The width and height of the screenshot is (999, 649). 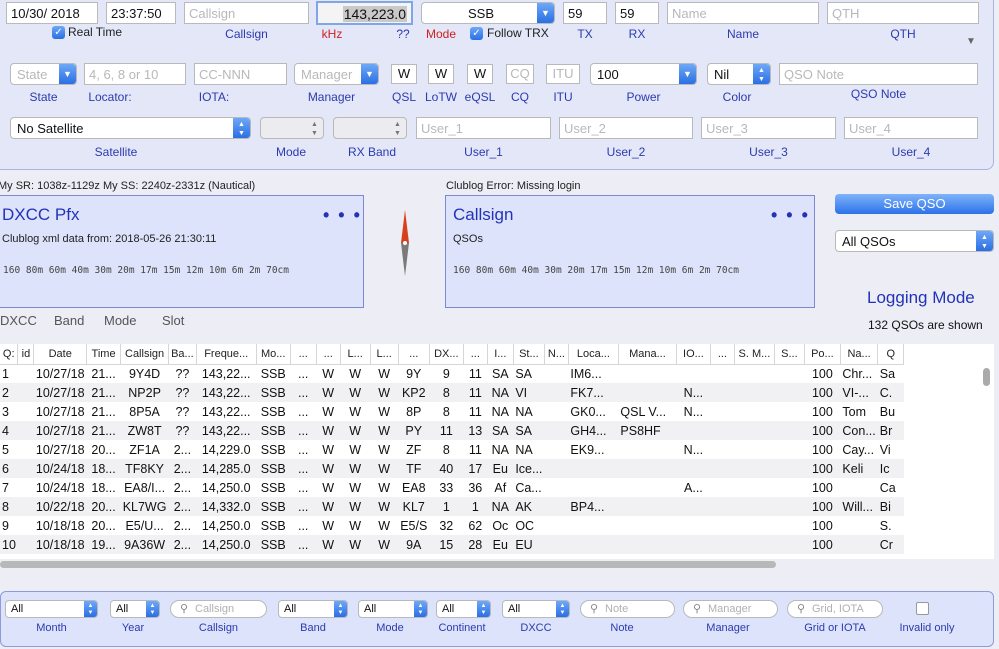 I want to click on eqsl-status: W, so click(x=480, y=74).